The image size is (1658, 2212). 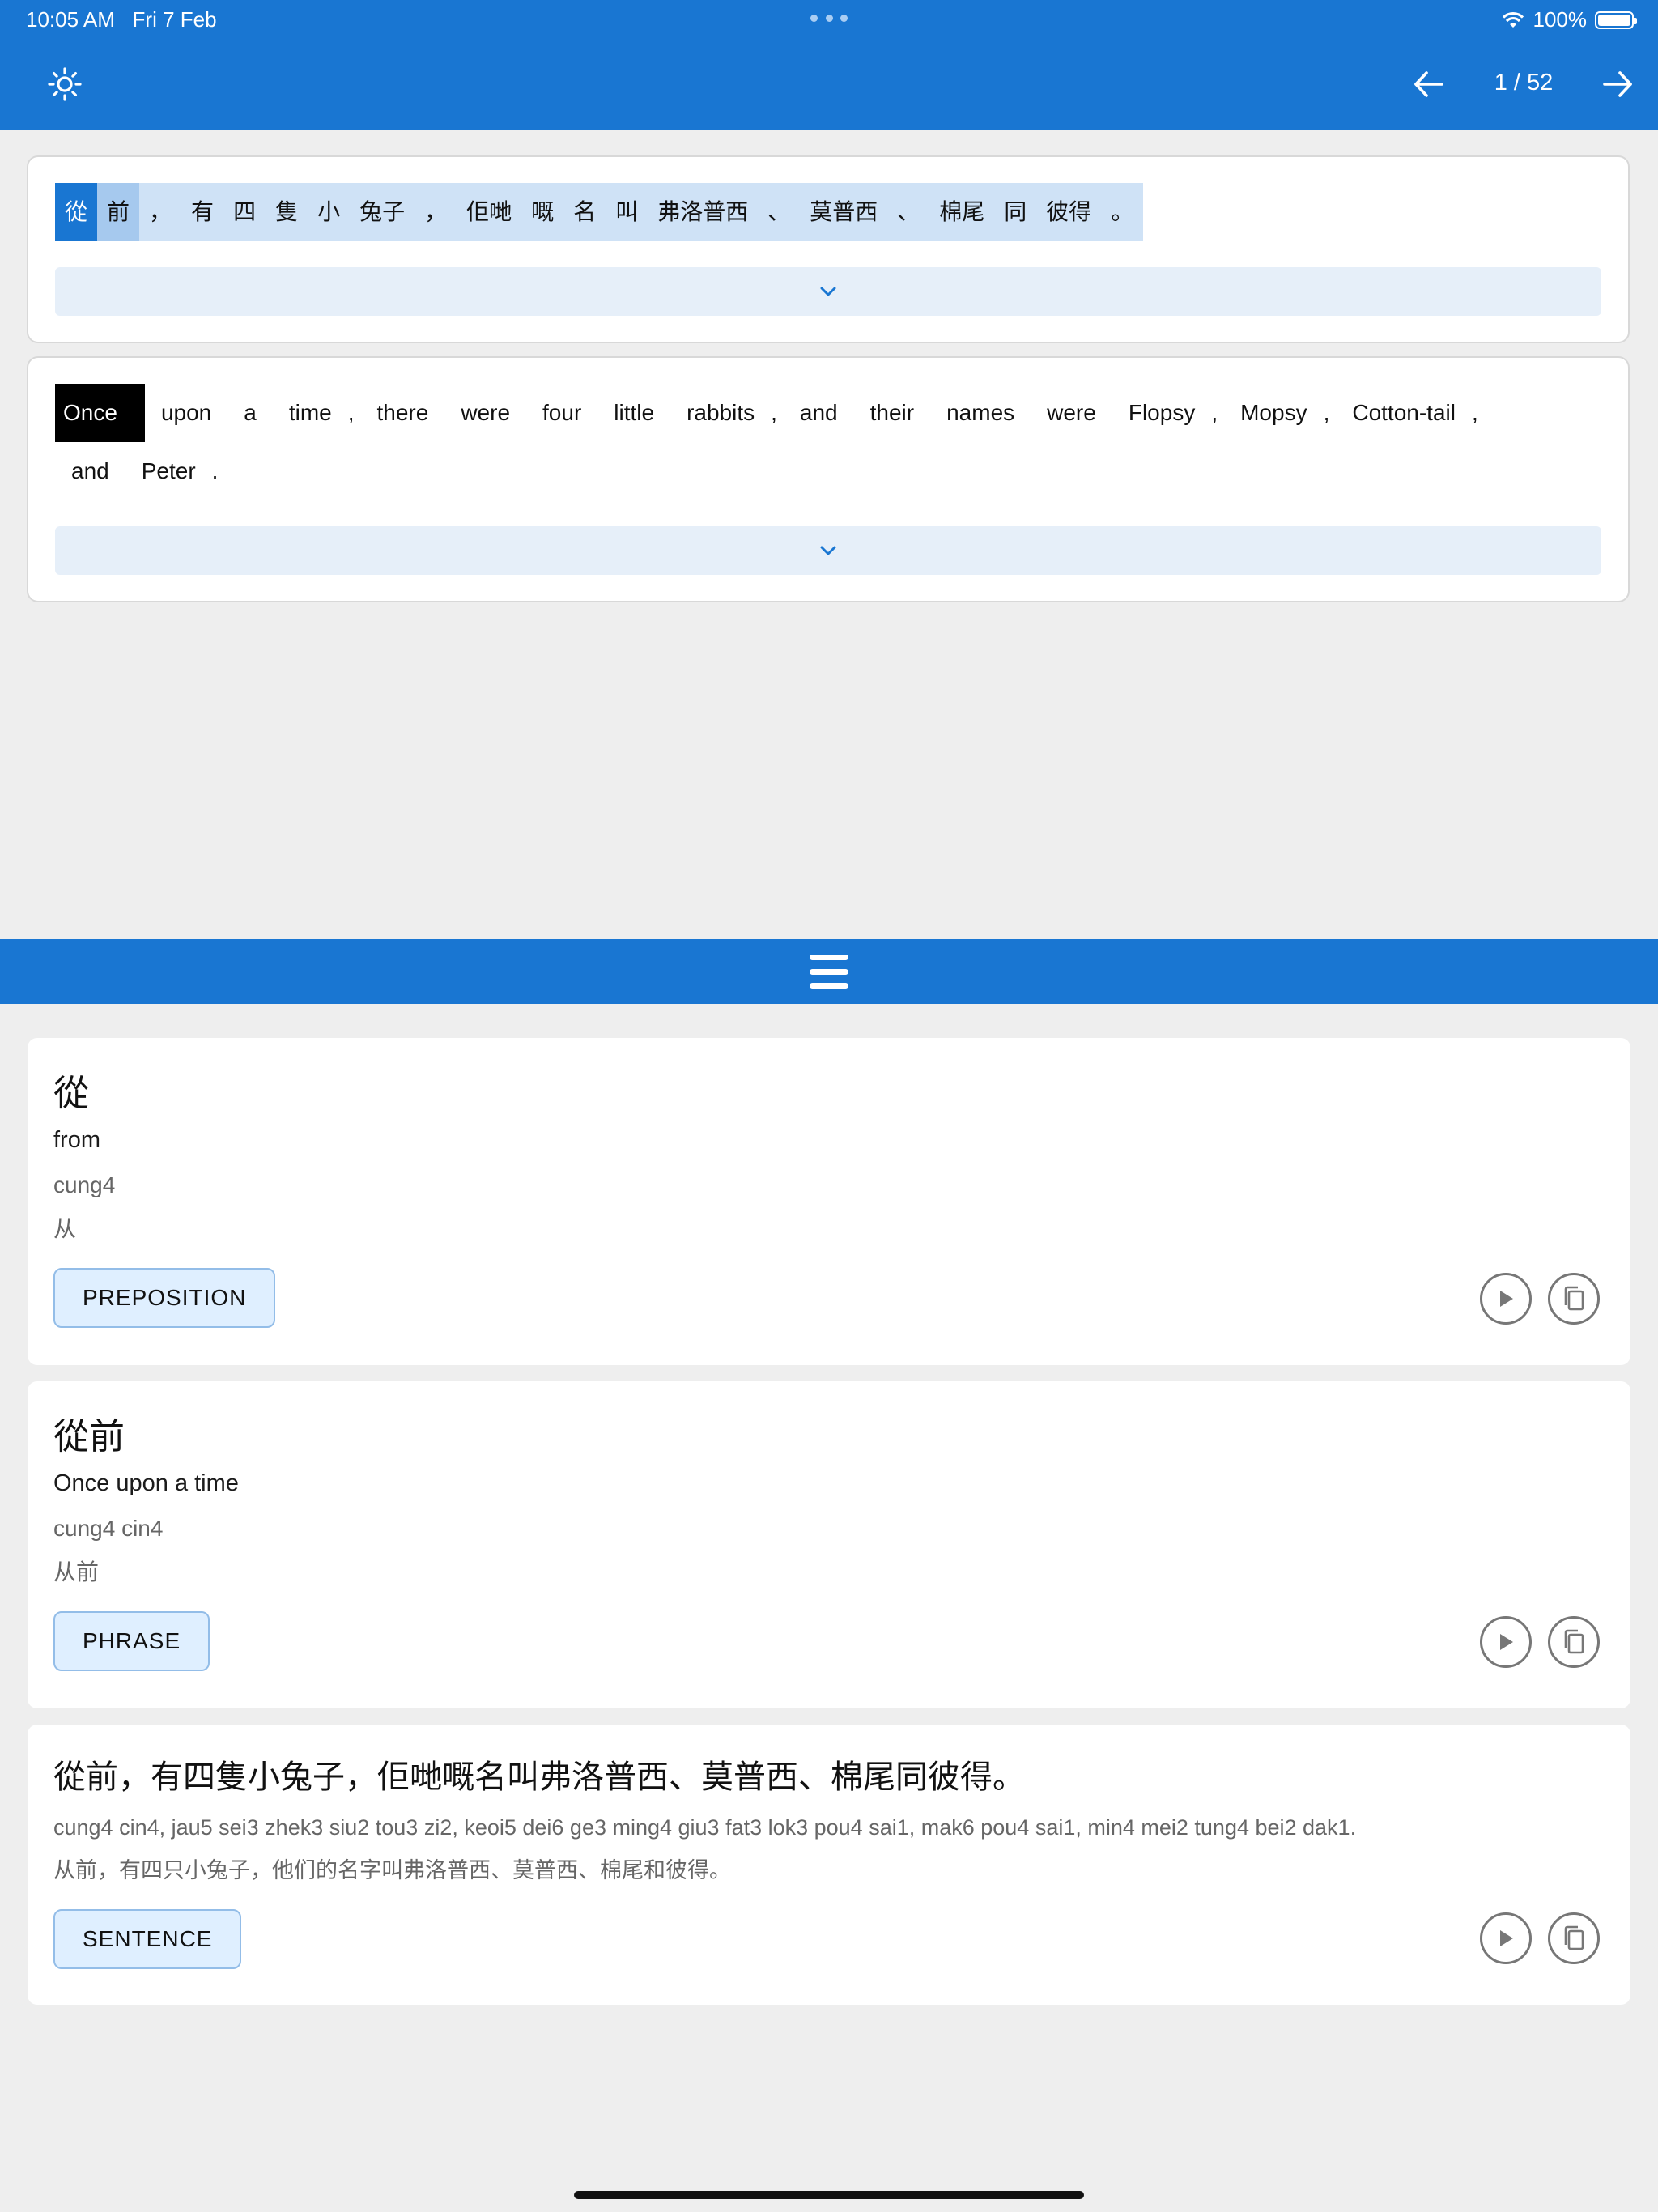 I want to click on arrow-right-icon, so click(x=1618, y=84).